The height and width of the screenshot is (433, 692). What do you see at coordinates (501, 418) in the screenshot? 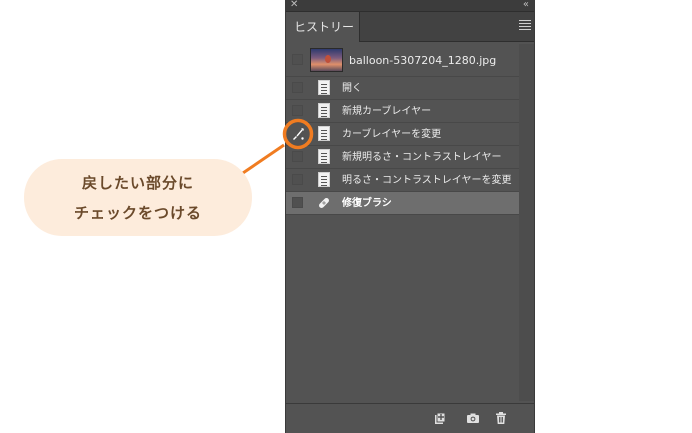
I see `trash-icon` at bounding box center [501, 418].